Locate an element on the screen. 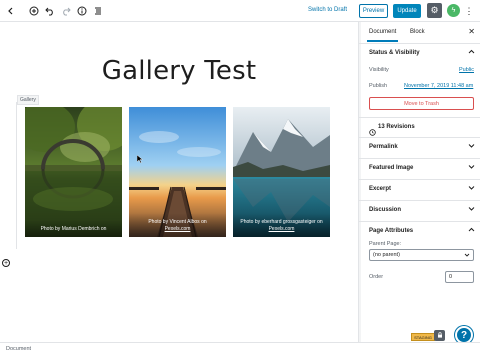 The width and height of the screenshot is (480, 354). image-caption: Photo by Marius Dembrich on is located at coordinates (73, 228).